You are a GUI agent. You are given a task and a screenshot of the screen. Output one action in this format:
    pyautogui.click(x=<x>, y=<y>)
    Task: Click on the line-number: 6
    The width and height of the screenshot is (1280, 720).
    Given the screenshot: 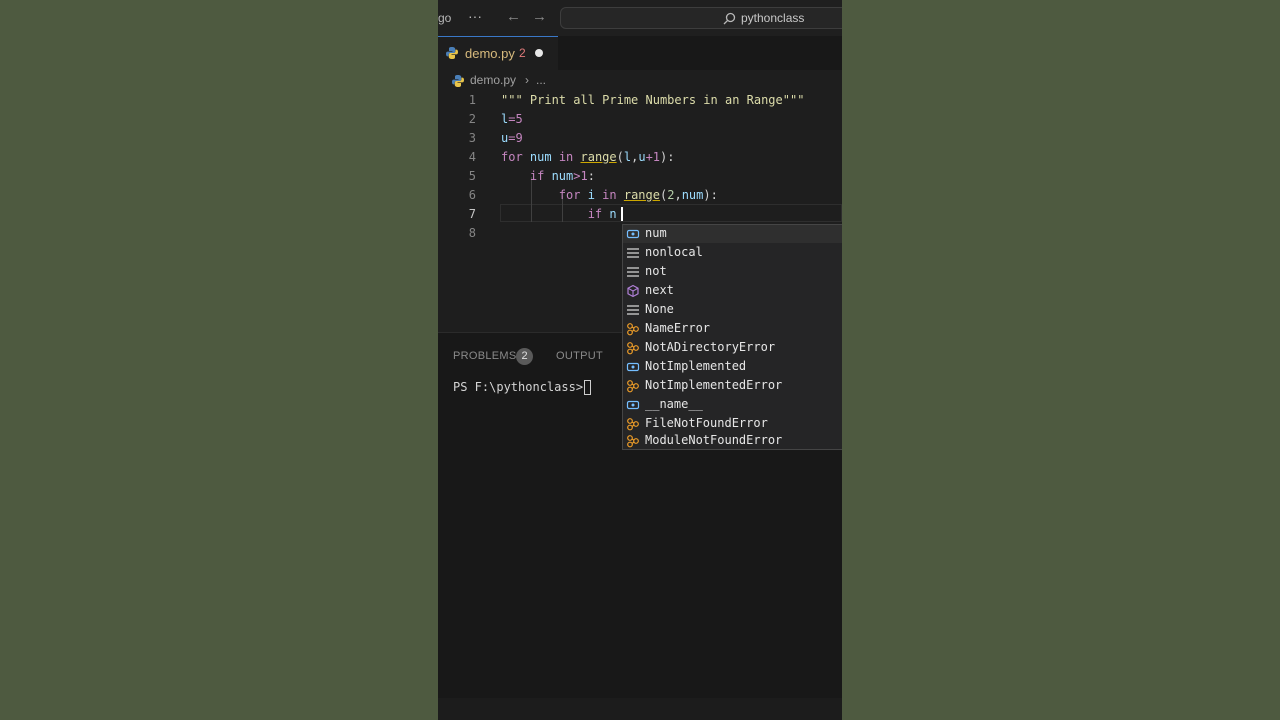 What is the action you would take?
    pyautogui.click(x=472, y=195)
    